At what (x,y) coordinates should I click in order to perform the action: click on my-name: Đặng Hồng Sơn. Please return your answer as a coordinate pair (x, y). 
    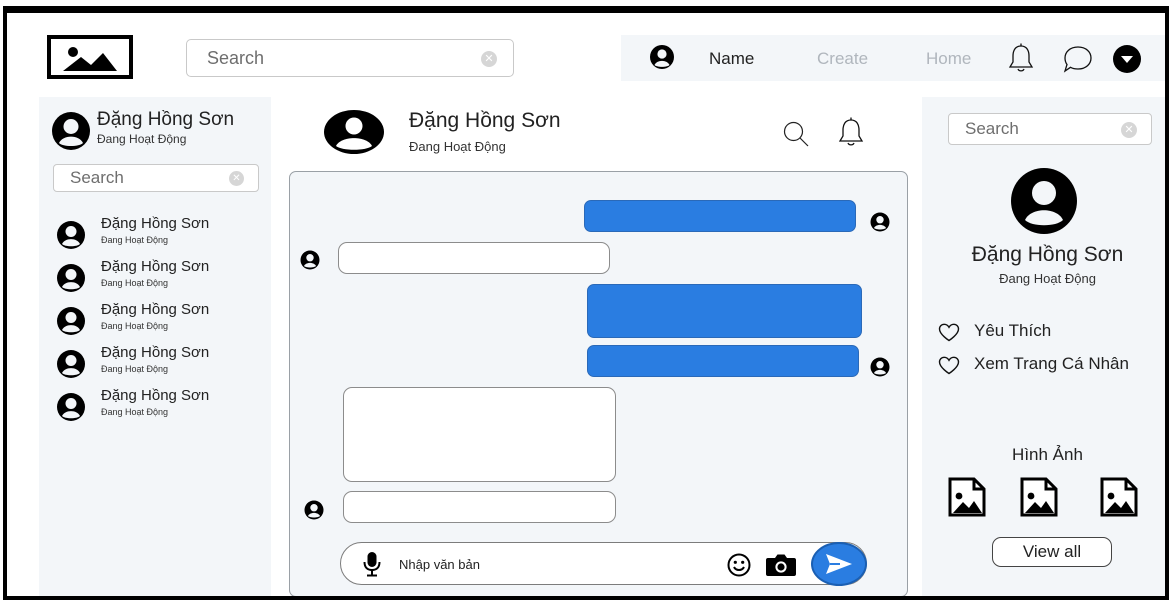
    Looking at the image, I should click on (166, 119).